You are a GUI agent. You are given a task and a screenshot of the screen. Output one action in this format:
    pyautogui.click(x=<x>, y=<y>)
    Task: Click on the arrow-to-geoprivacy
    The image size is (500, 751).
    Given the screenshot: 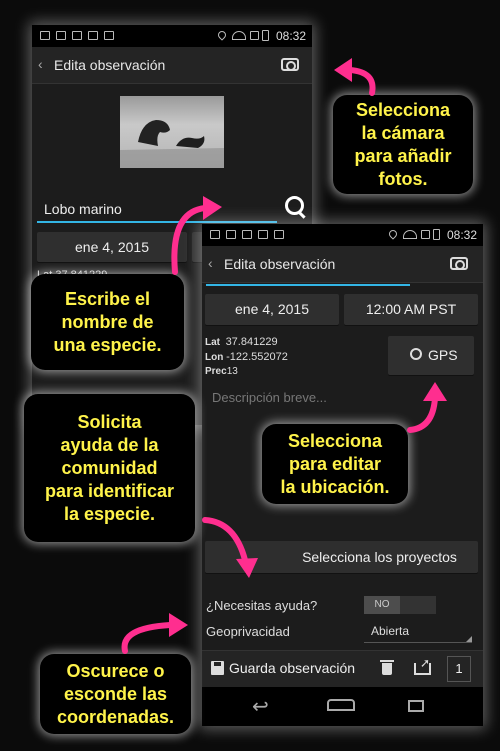 What is the action you would take?
    pyautogui.click(x=147, y=638)
    